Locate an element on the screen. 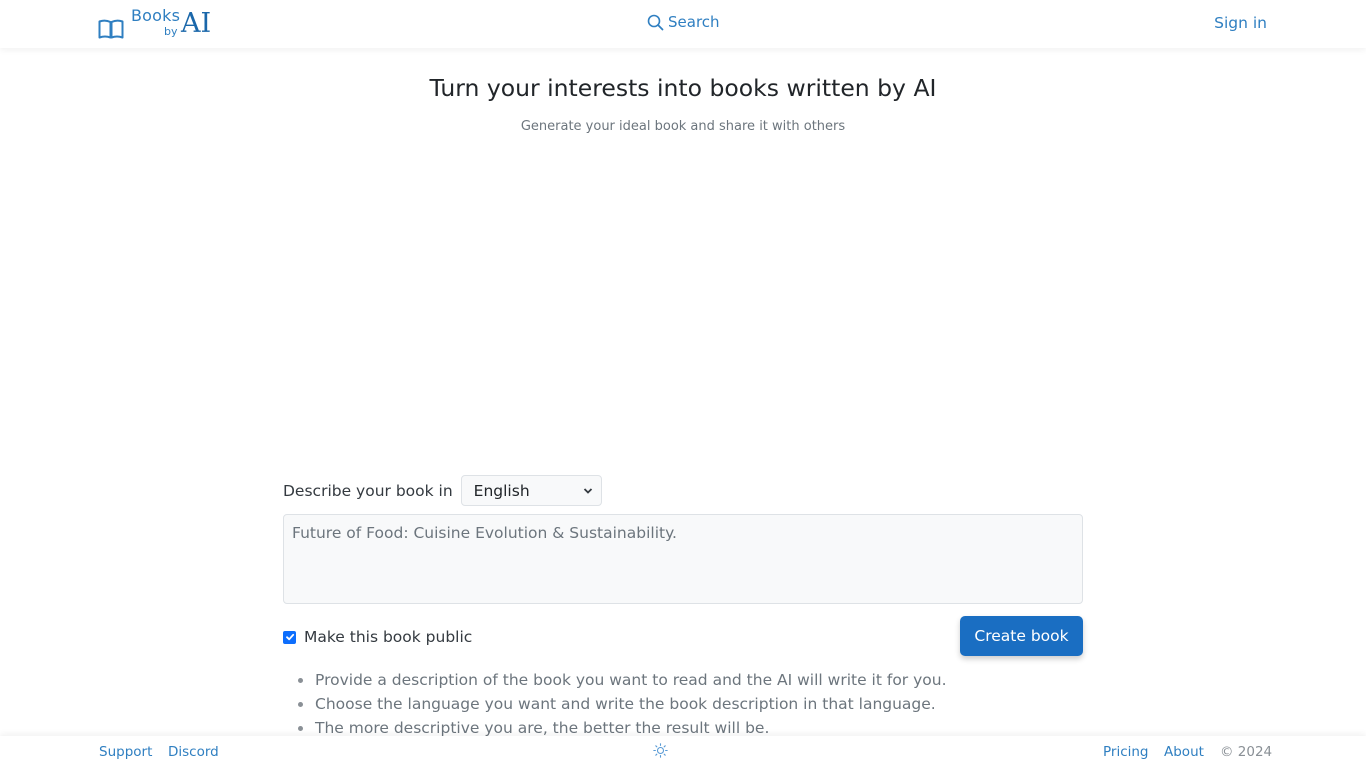 The height and width of the screenshot is (768, 1366). search-label: Search is located at coordinates (694, 22).